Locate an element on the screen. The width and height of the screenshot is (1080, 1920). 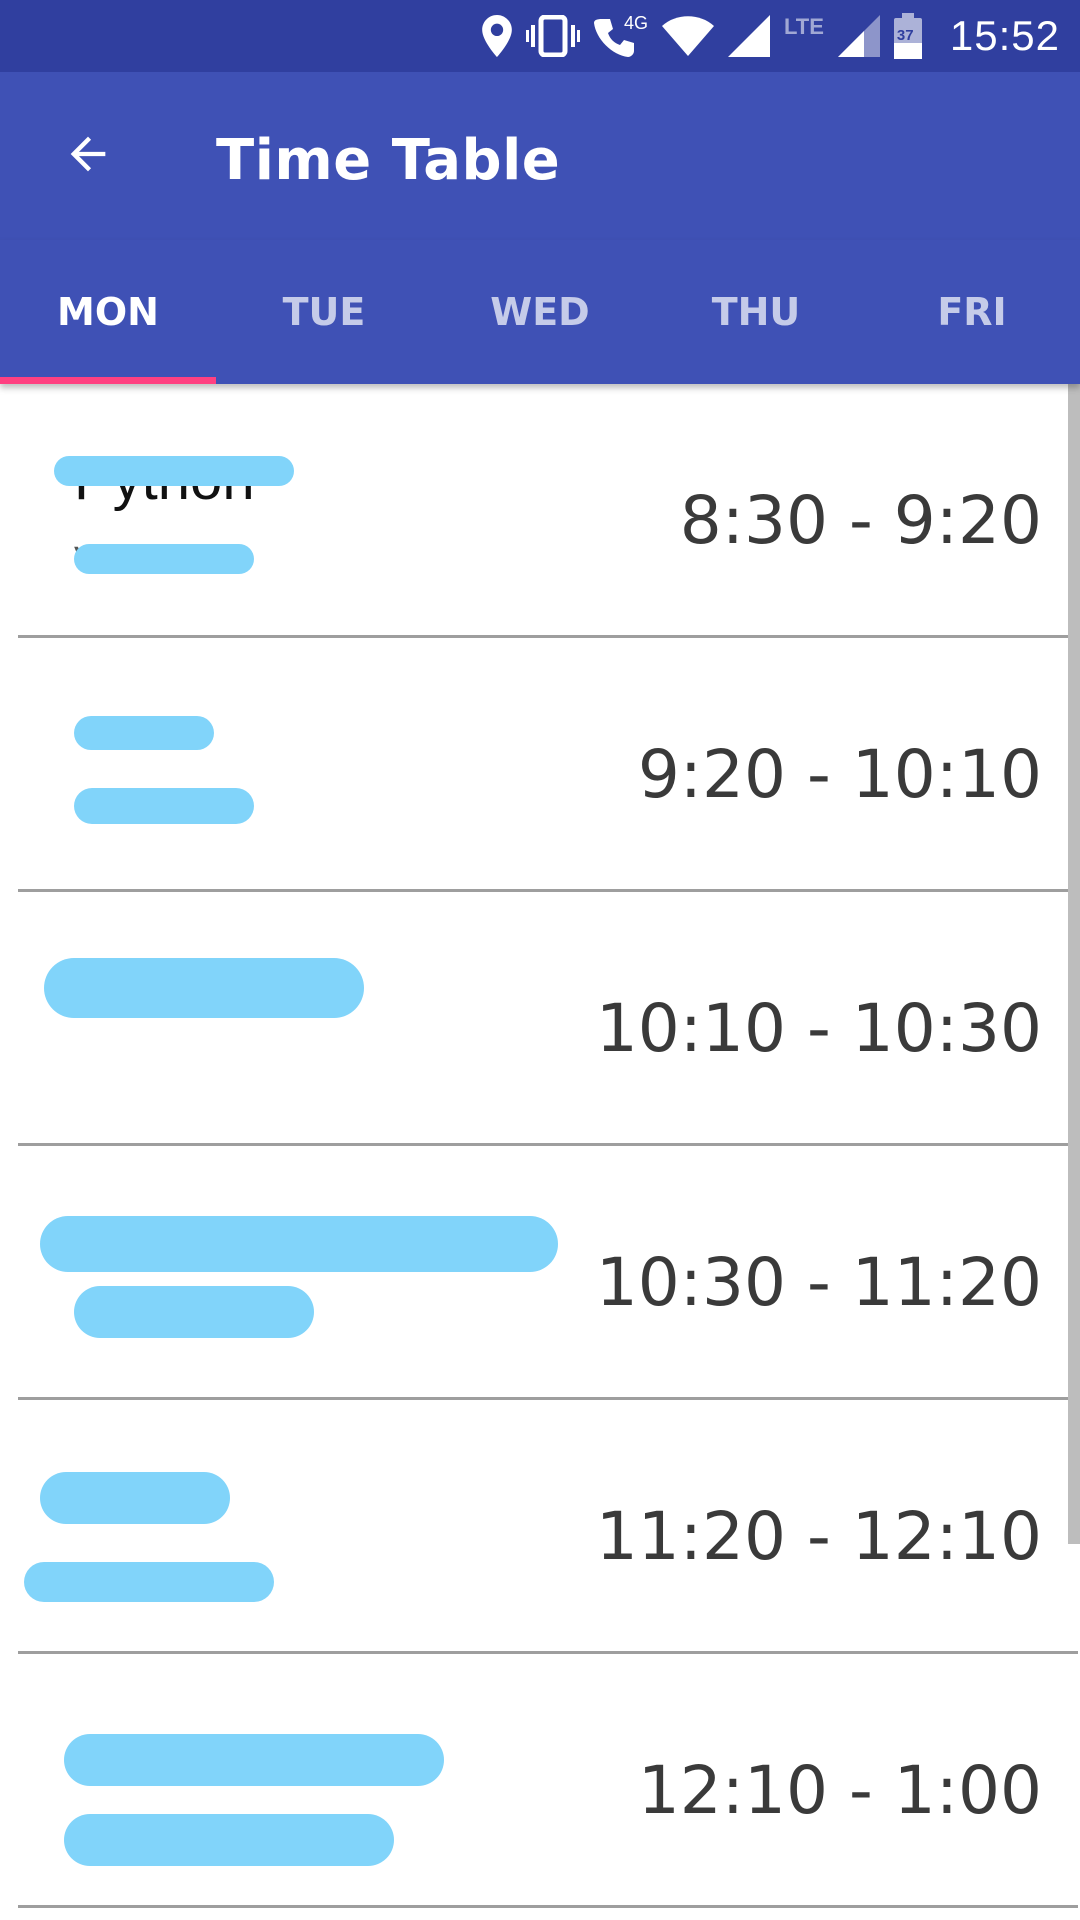
time-slot: 9:20 - 10:10 is located at coordinates (839, 774).